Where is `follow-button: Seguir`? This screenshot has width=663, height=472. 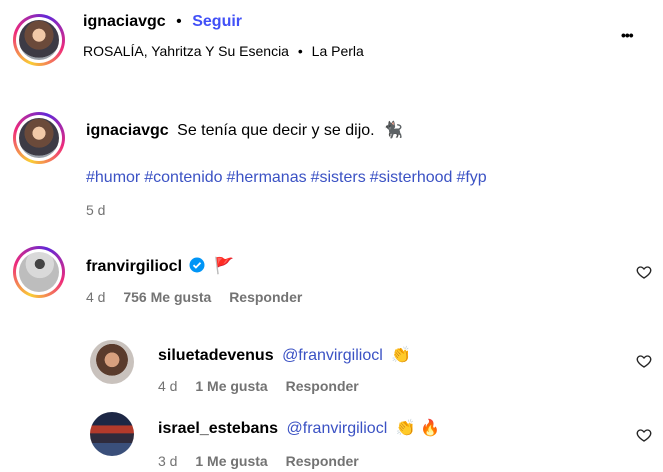
follow-button: Seguir is located at coordinates (217, 21).